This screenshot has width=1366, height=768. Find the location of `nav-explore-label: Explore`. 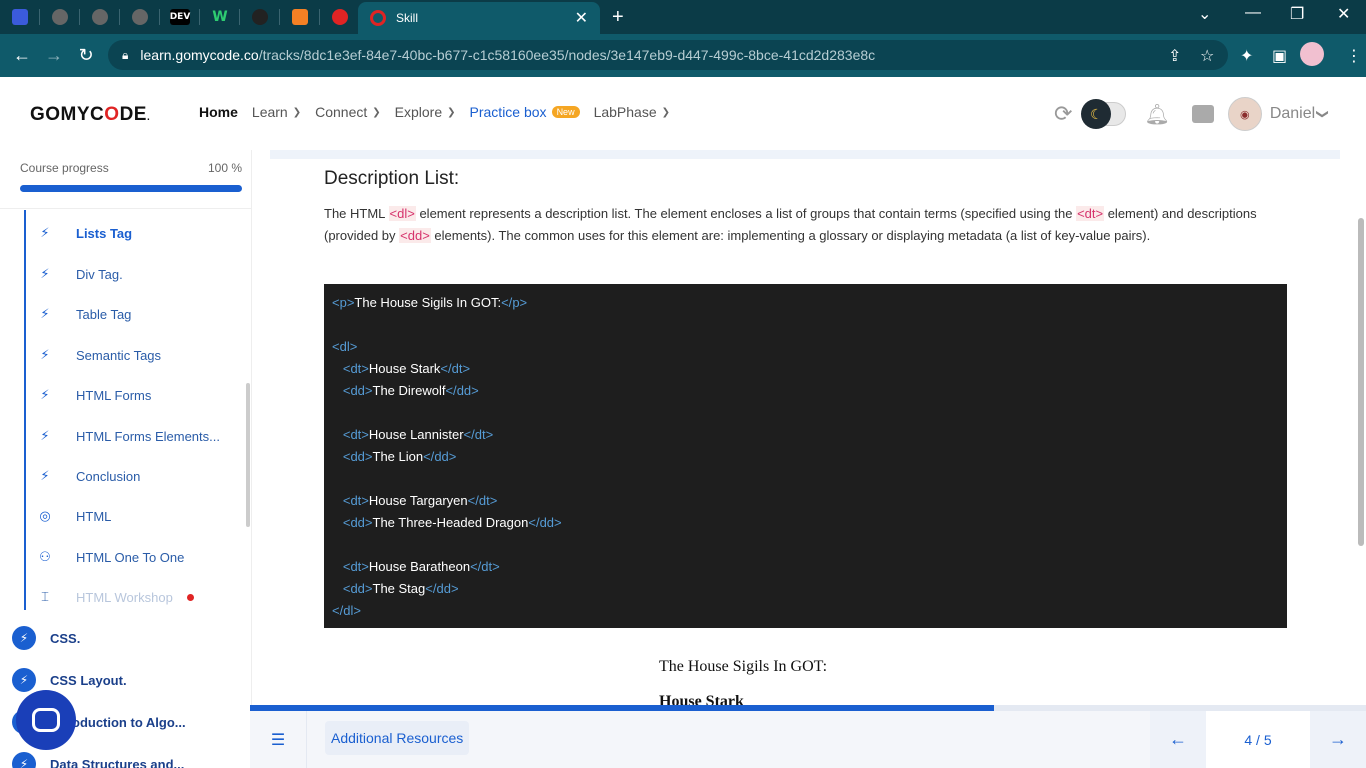

nav-explore-label: Explore is located at coordinates (418, 112).